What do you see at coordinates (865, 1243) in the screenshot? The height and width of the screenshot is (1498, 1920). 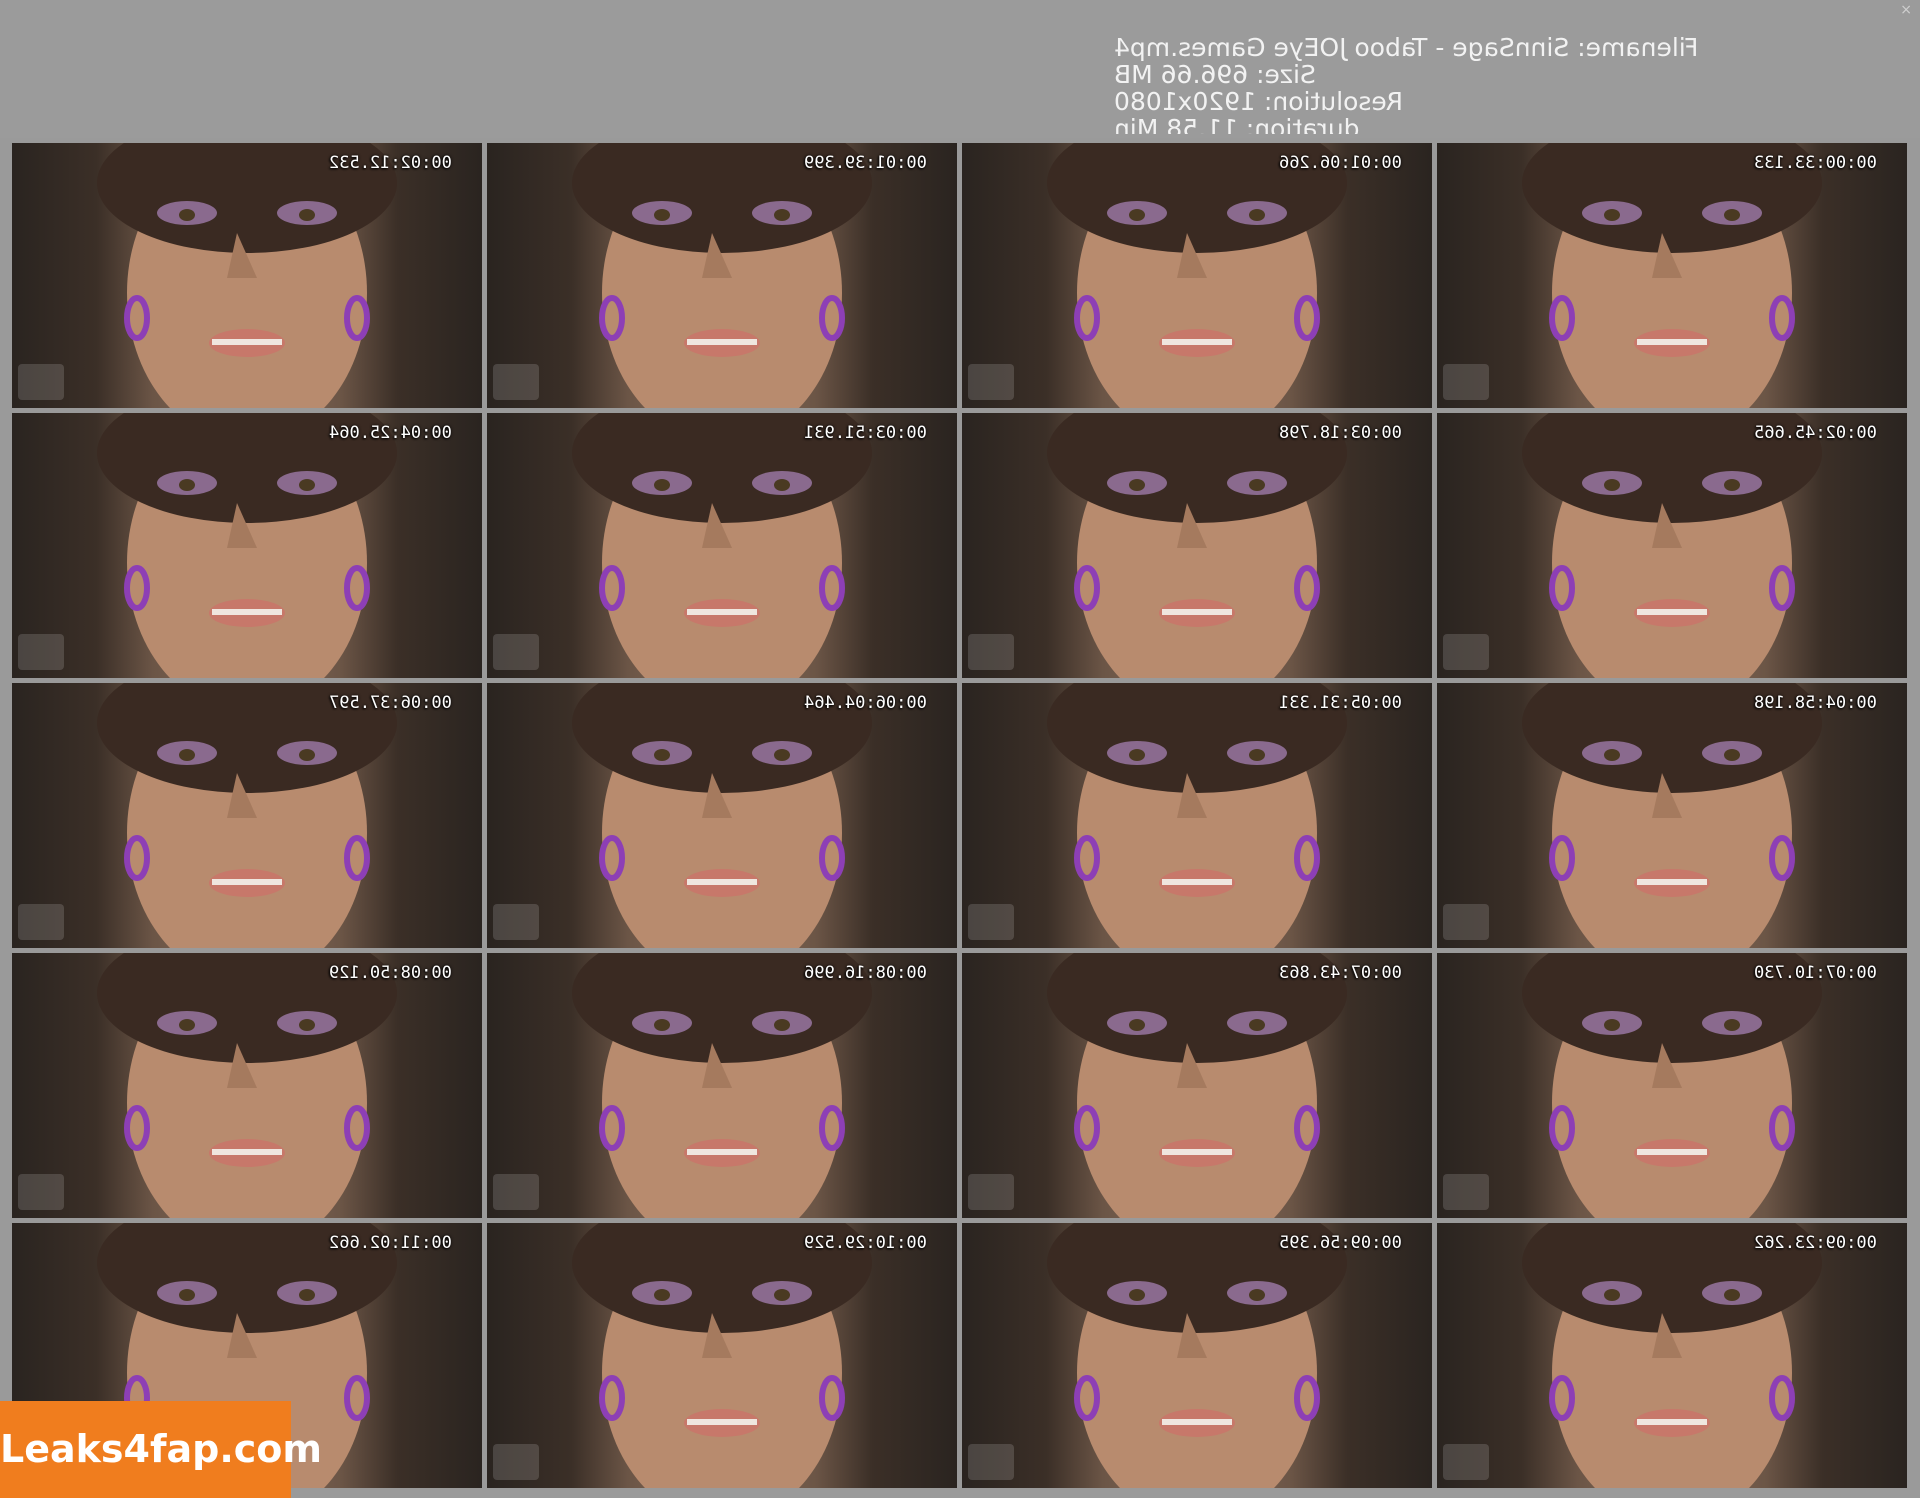 I see `timestamp-label: 00:10:29.529` at bounding box center [865, 1243].